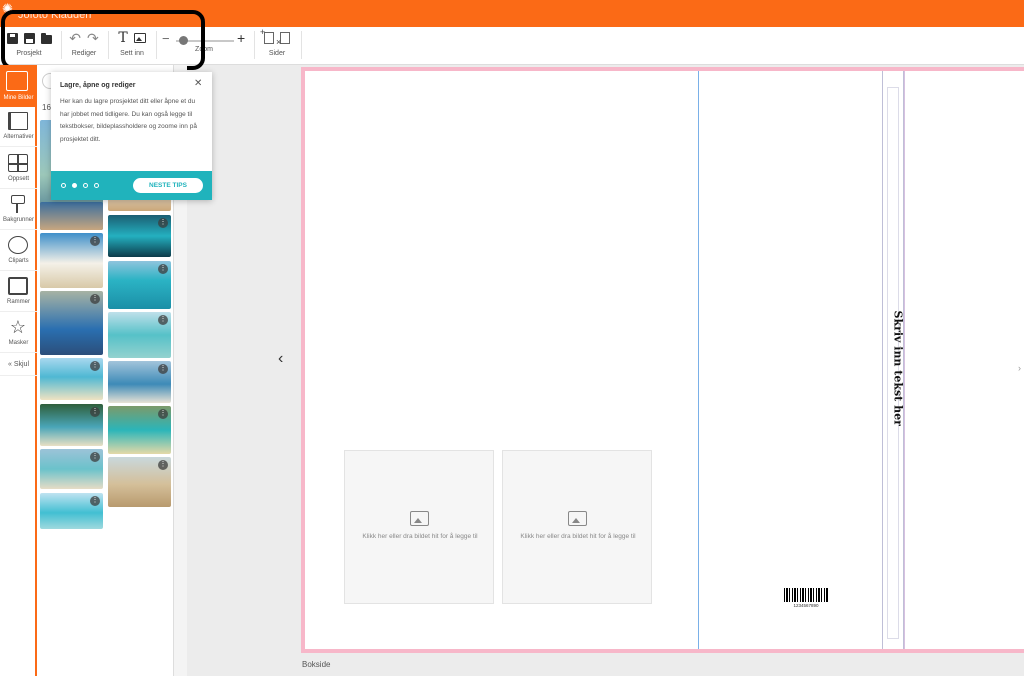 The height and width of the screenshot is (676, 1024). Describe the element at coordinates (198, 83) in the screenshot. I see `close-icon: ✕` at that location.